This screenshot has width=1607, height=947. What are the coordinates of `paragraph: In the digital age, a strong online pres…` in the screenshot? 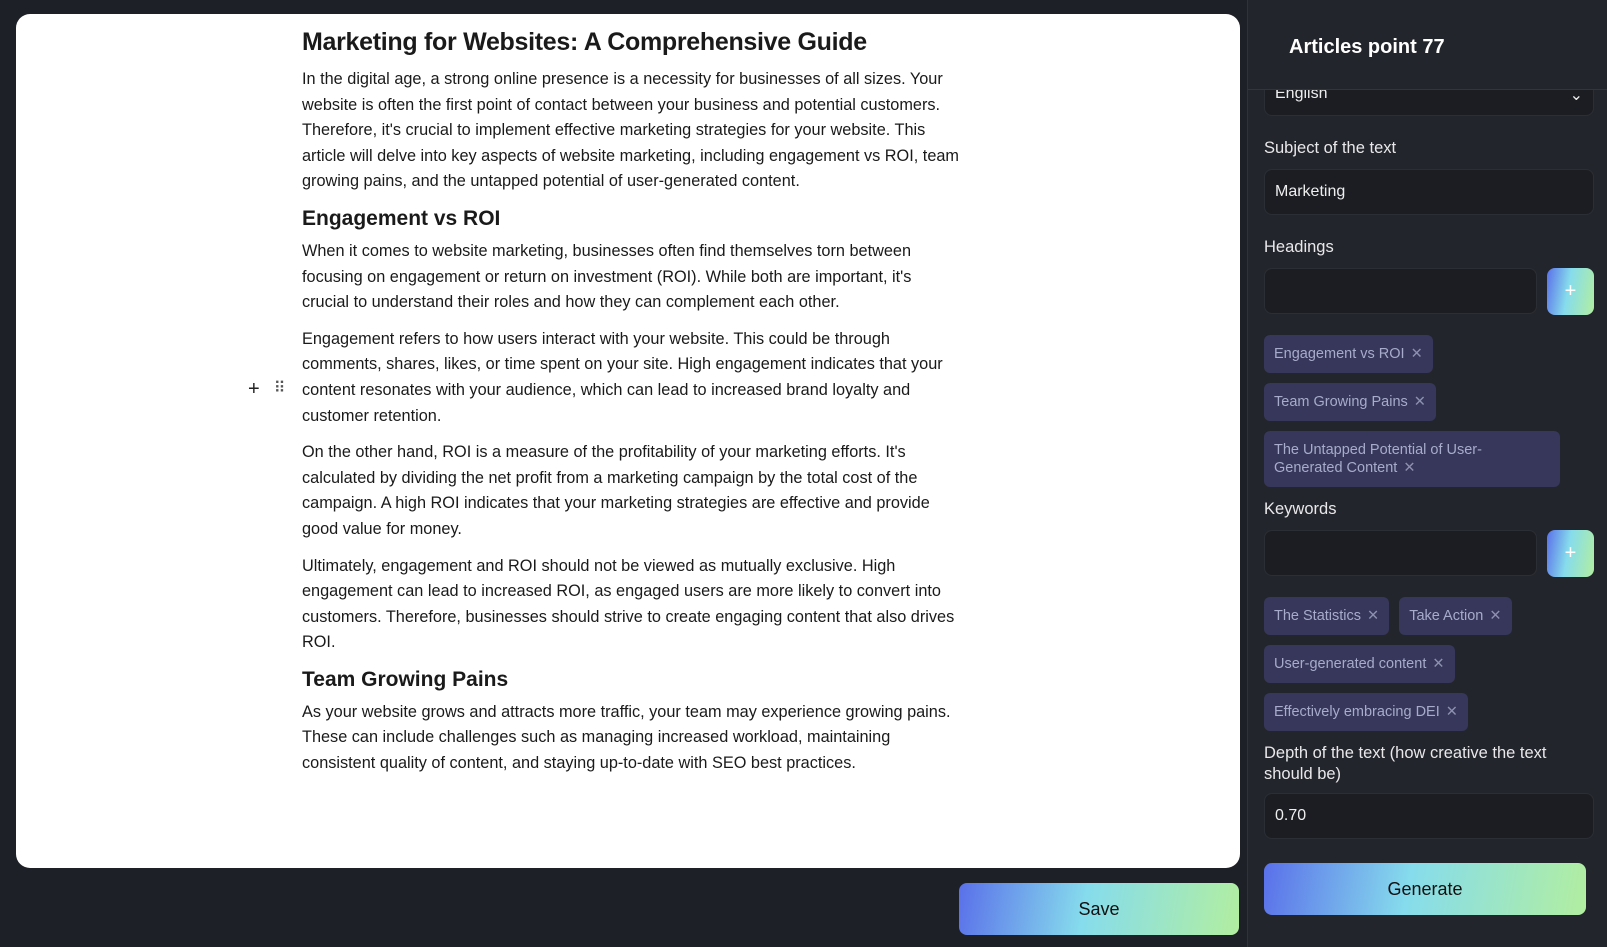 It's located at (630, 130).